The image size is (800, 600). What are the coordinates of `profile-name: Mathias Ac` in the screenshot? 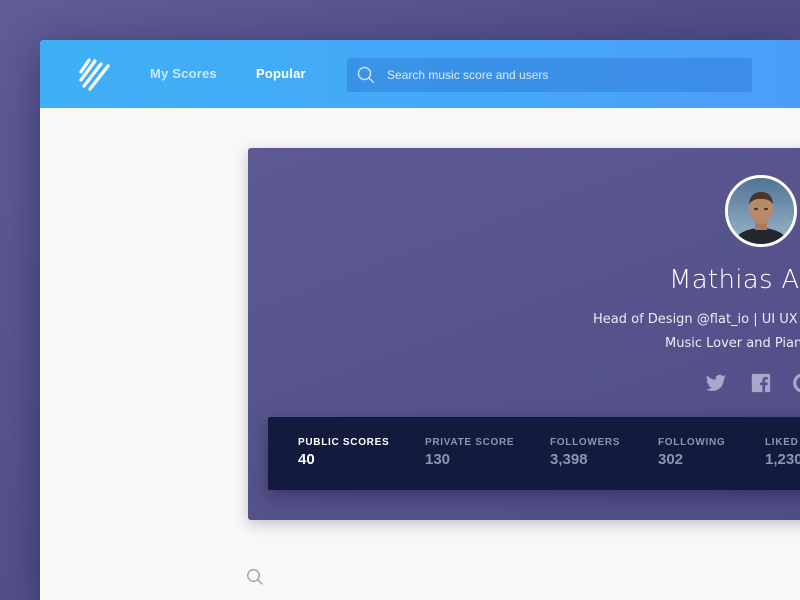 It's located at (734, 280).